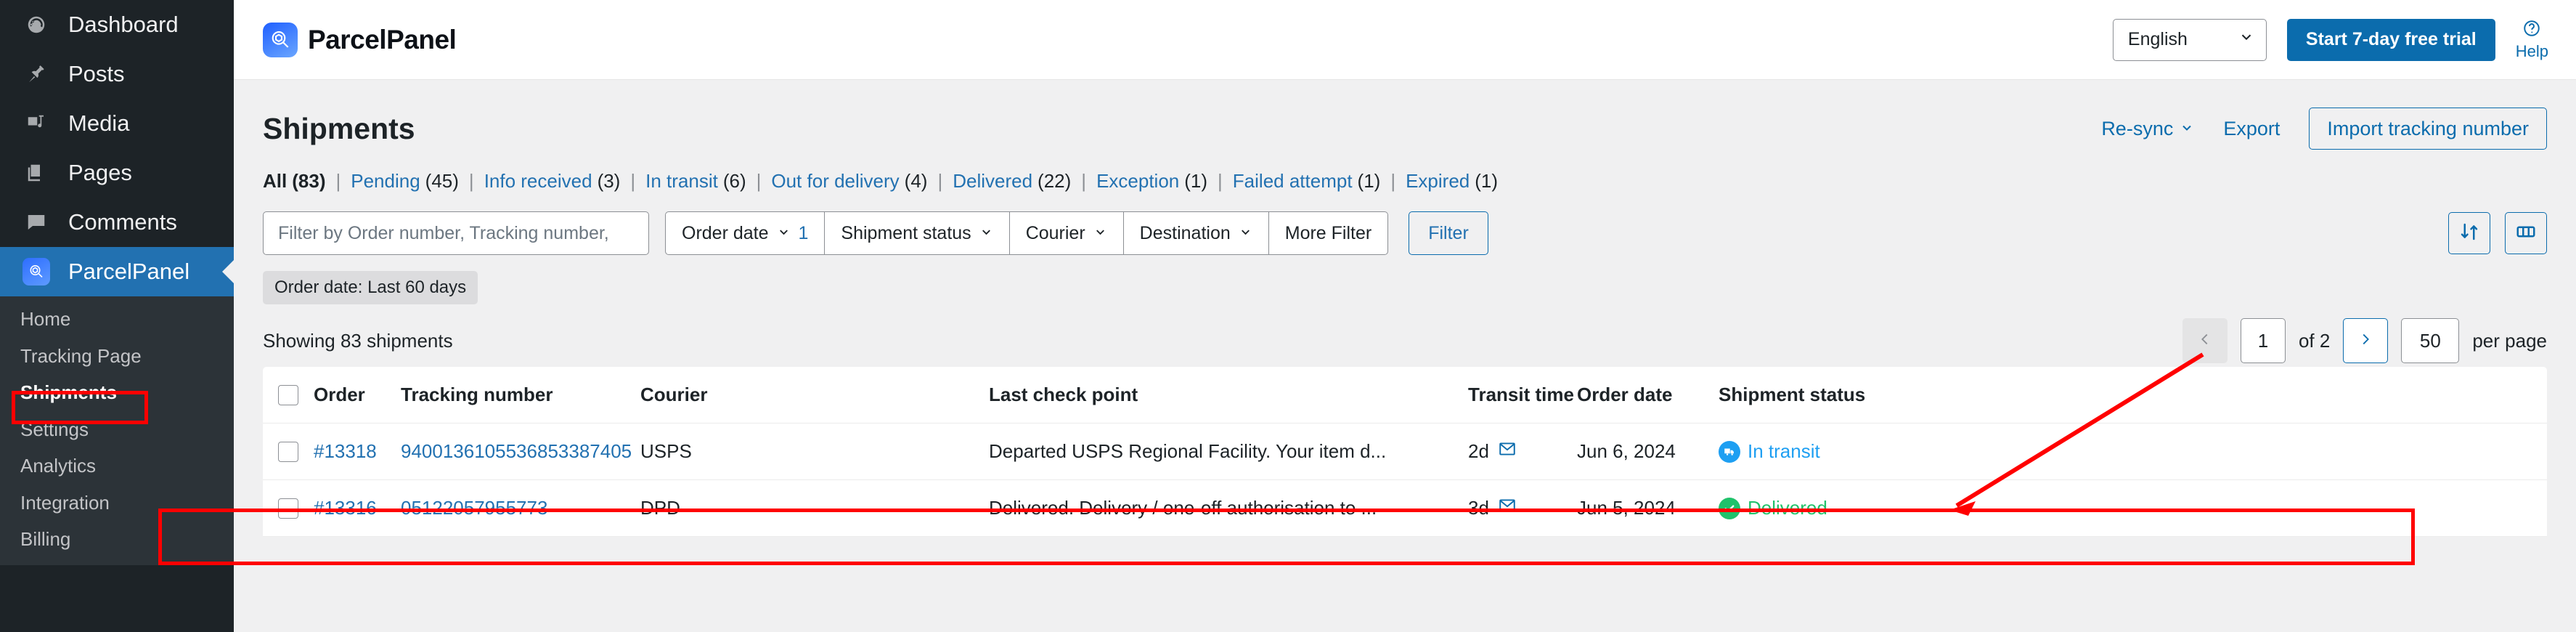  What do you see at coordinates (456, 233) in the screenshot?
I see `search-input: Filter by Order number, Tracking number,` at bounding box center [456, 233].